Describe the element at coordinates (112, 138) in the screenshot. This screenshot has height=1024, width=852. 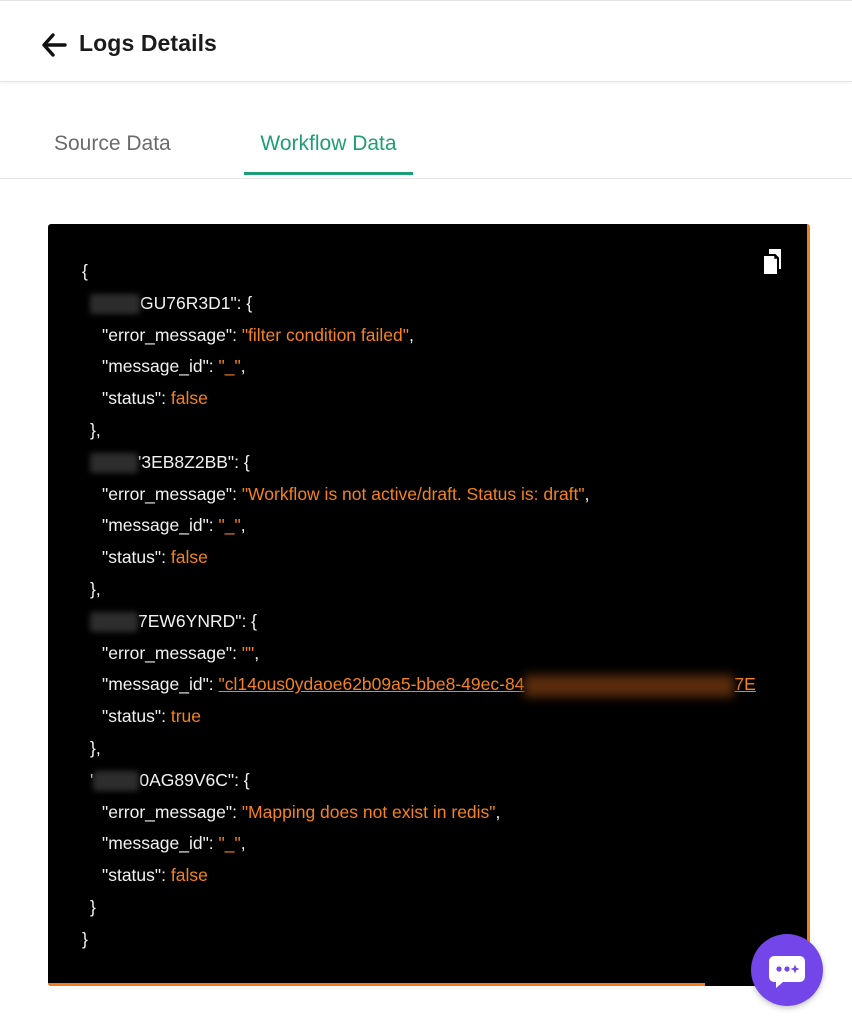
I see `tab-source-data: Source Data` at that location.